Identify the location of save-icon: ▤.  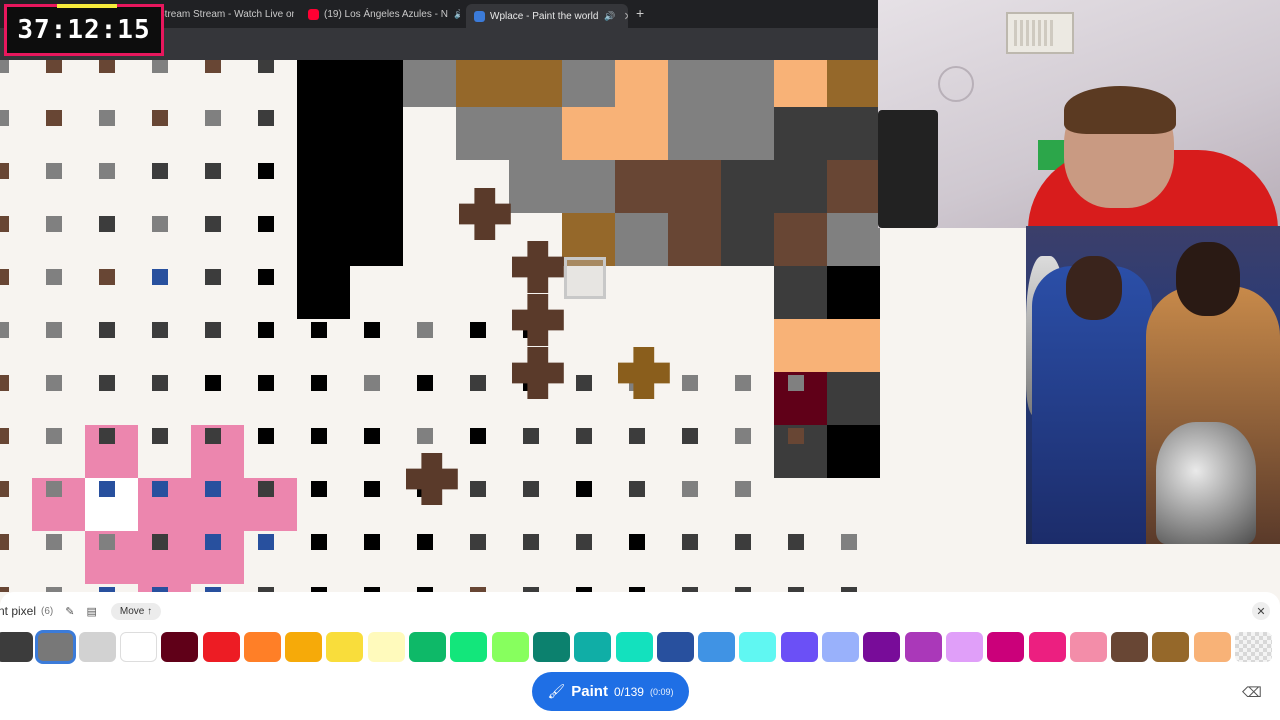
(91, 611).